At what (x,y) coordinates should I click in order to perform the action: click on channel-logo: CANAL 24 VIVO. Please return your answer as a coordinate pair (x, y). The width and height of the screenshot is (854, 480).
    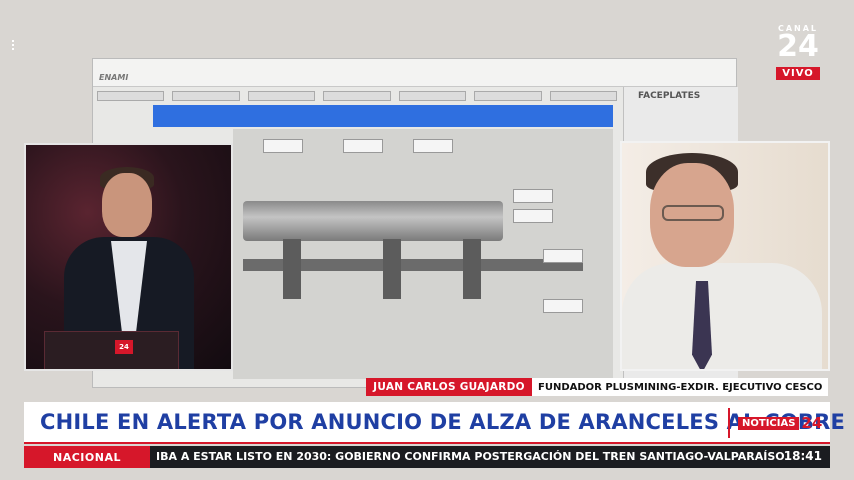
    Looking at the image, I should click on (798, 52).